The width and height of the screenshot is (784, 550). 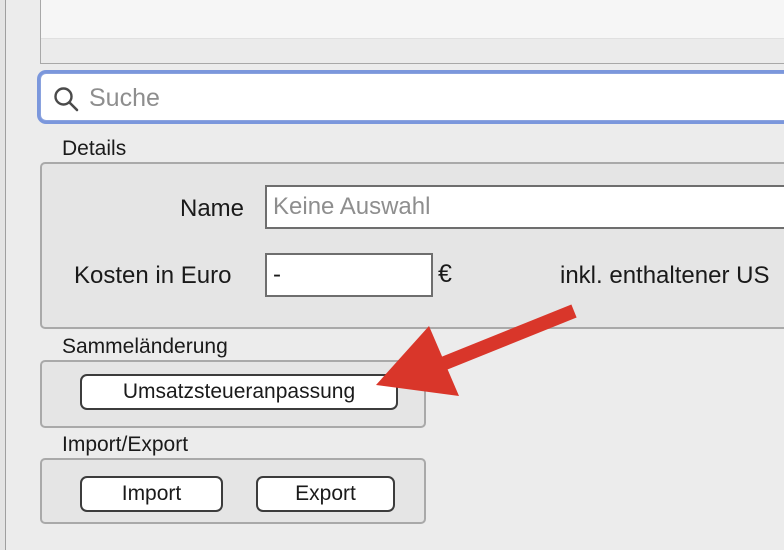 What do you see at coordinates (66, 99) in the screenshot?
I see `search-icon` at bounding box center [66, 99].